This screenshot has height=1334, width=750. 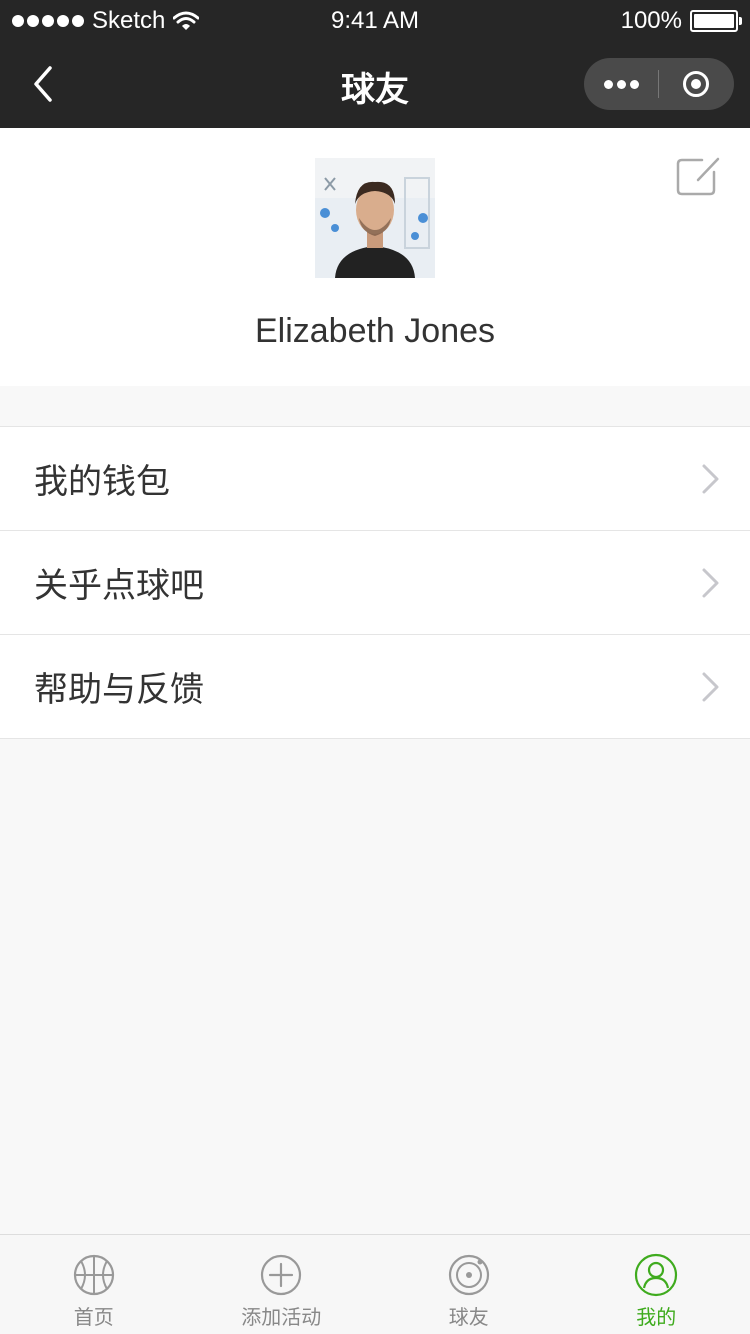 I want to click on tab-mine: 我的, so click(x=656, y=1284).